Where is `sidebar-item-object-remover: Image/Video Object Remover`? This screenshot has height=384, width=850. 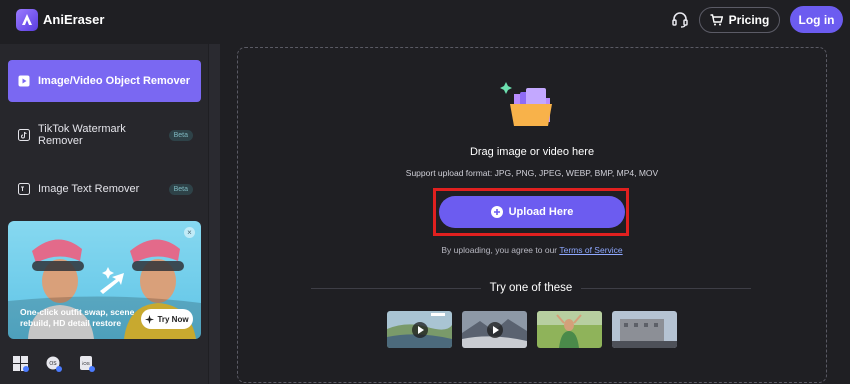
sidebar-item-object-remover: Image/Video Object Remover is located at coordinates (104, 81).